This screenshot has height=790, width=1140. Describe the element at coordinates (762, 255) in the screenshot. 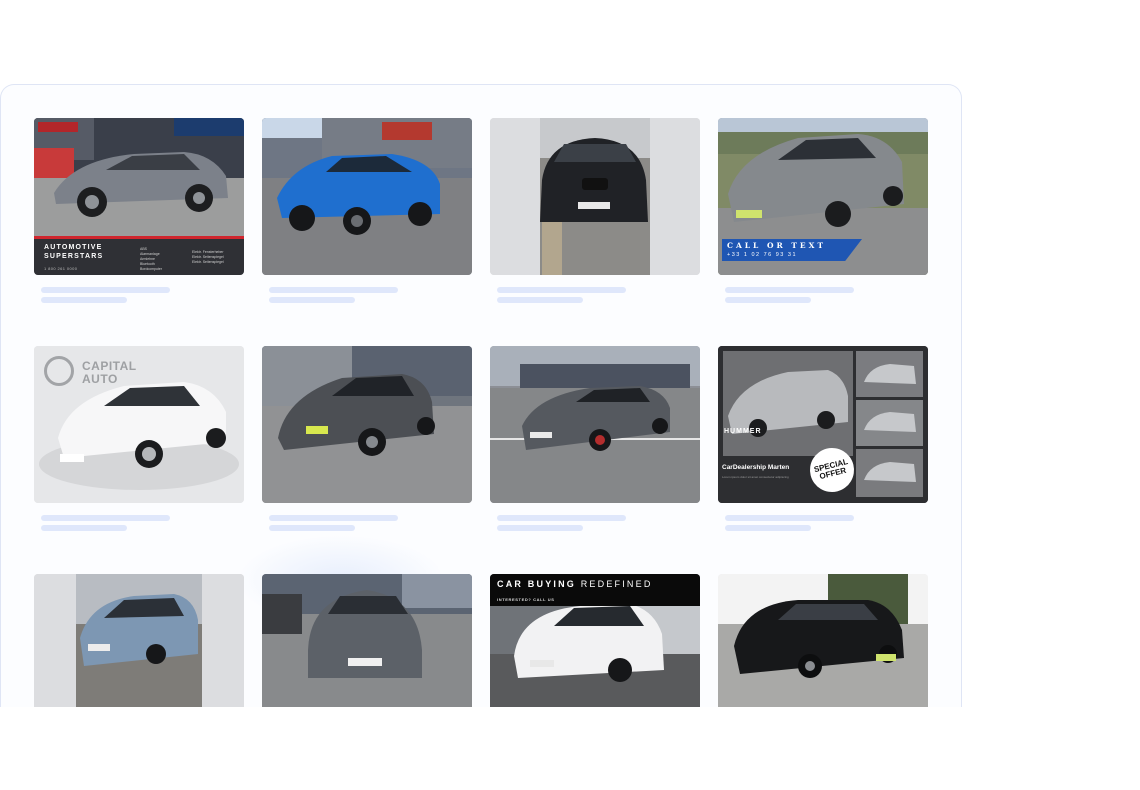

I see `call-to-action-phone: +33 1 02 76 93 31` at that location.